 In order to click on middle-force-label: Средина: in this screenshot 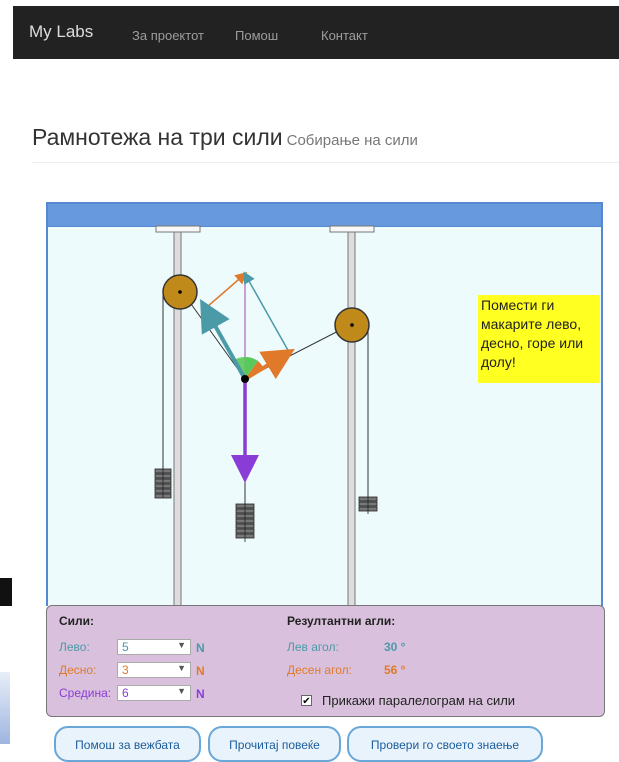, I will do `click(85, 693)`.